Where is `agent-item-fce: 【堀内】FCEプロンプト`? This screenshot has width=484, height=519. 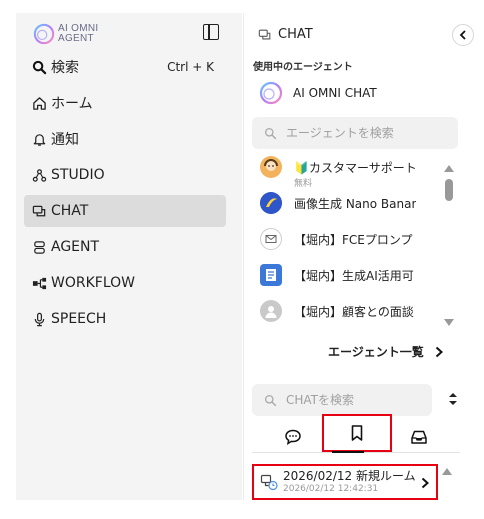
agent-item-fce: 【堀内】FCEプロンプト is located at coordinates (347, 239).